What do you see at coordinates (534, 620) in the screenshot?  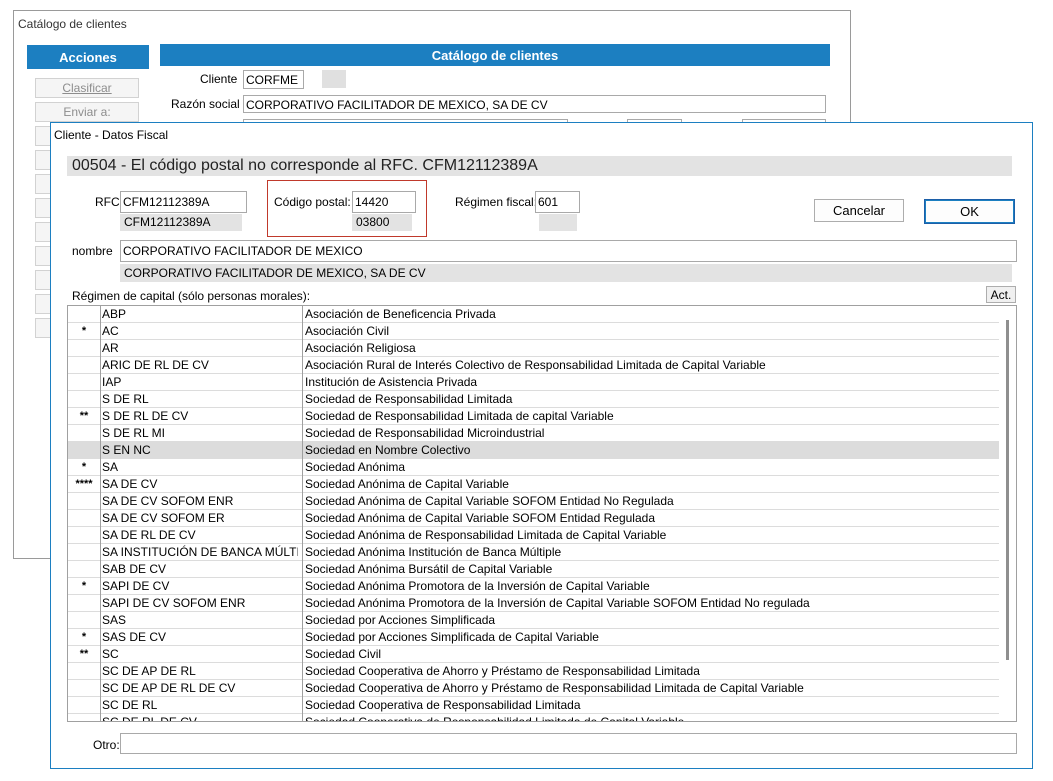 I see `table-row: SAS Sociedad por Acciones Simplificada` at bounding box center [534, 620].